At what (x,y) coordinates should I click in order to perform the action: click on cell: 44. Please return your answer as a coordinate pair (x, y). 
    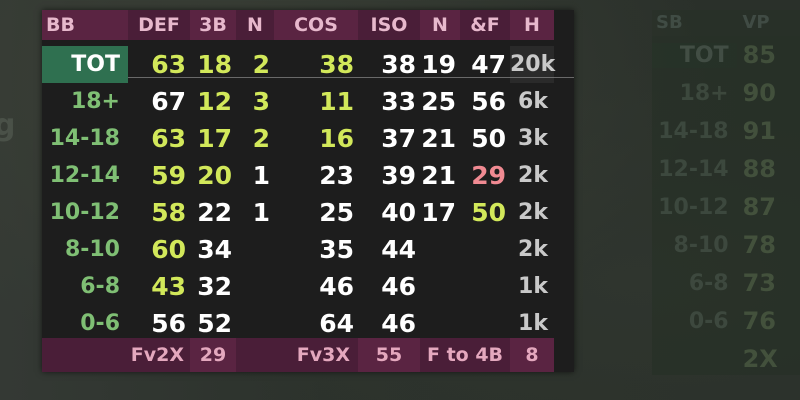
    Looking at the image, I should click on (398, 249).